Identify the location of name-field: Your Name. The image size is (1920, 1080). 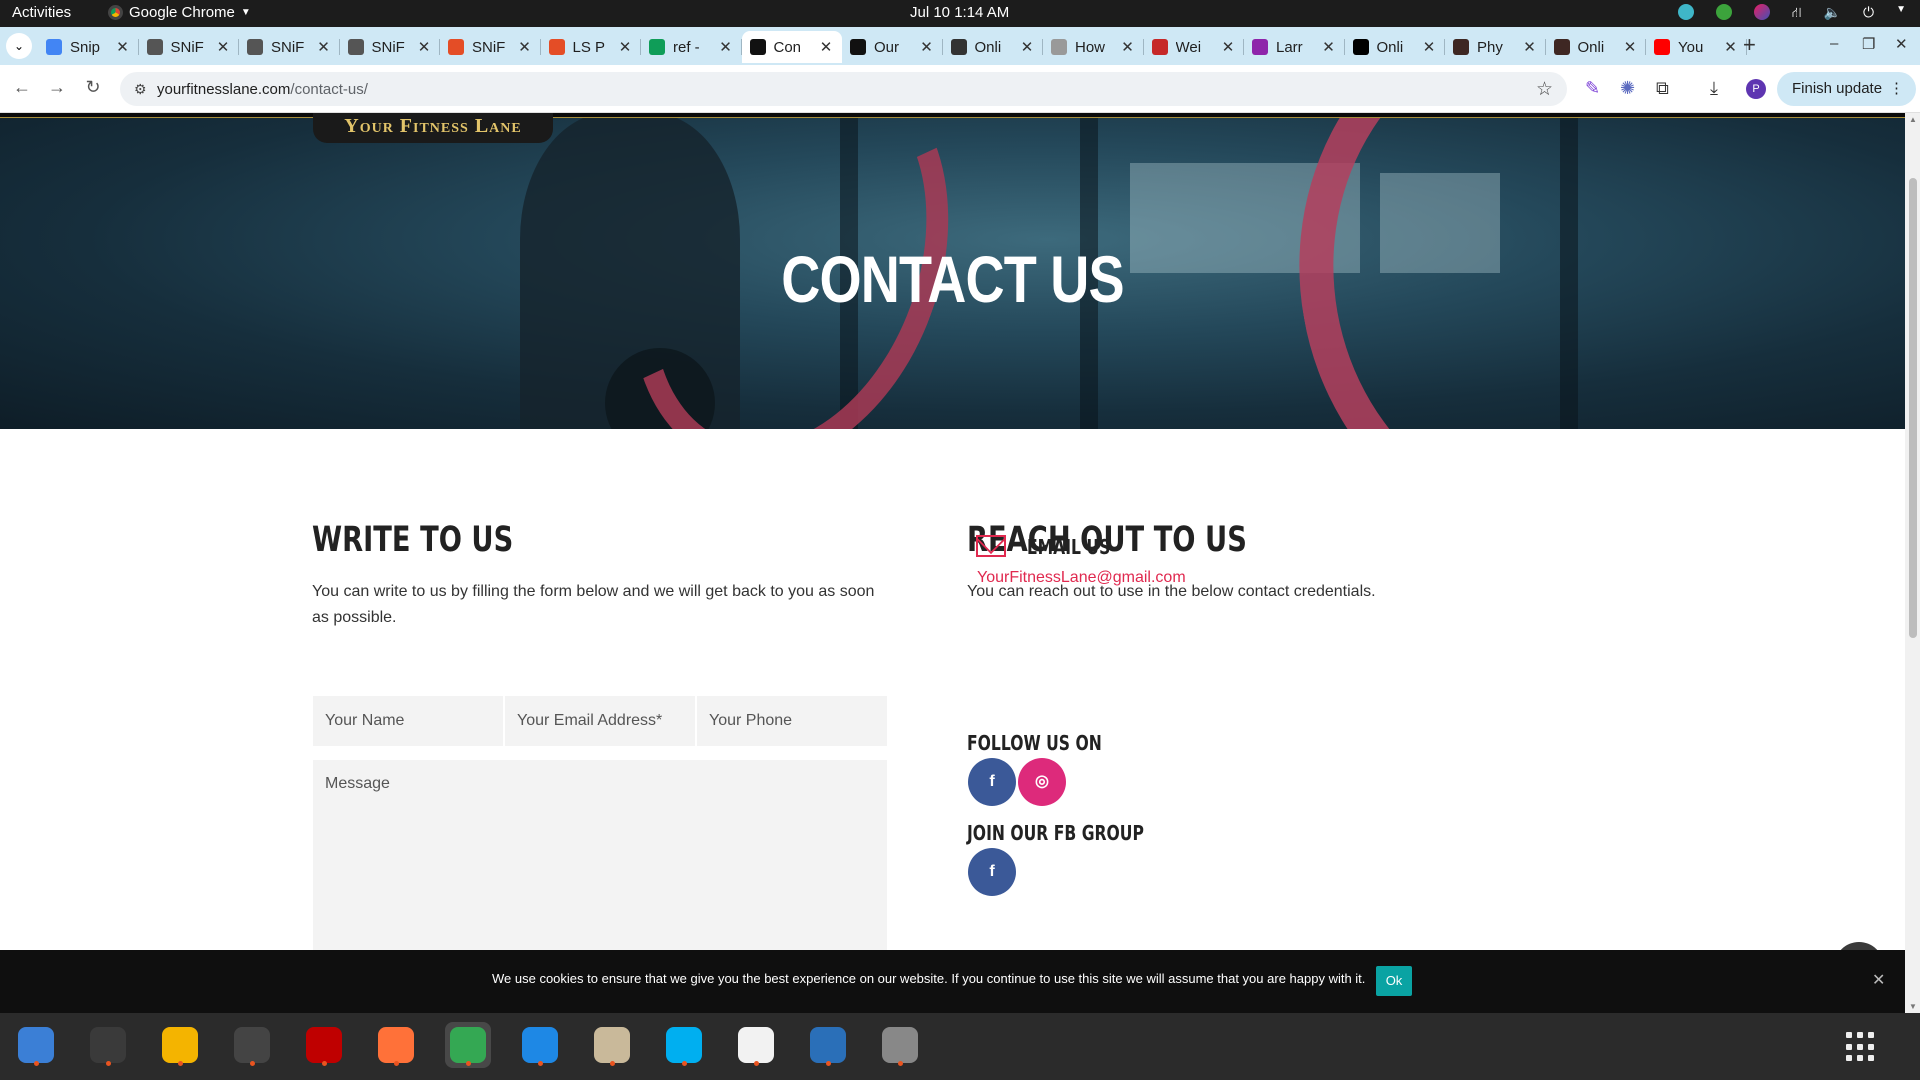
(408, 721).